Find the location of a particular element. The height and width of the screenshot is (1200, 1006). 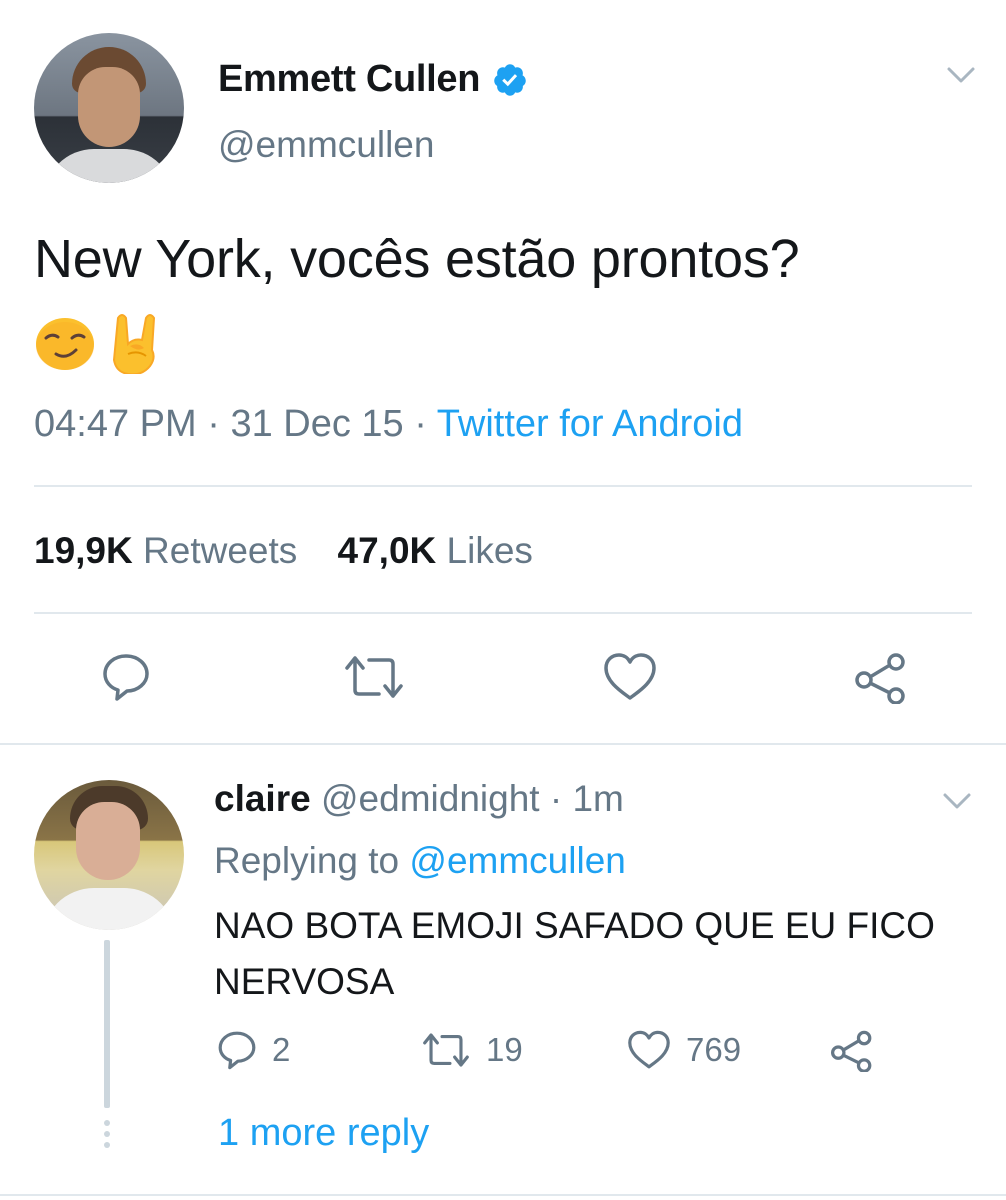

like-button is located at coordinates (630, 677).